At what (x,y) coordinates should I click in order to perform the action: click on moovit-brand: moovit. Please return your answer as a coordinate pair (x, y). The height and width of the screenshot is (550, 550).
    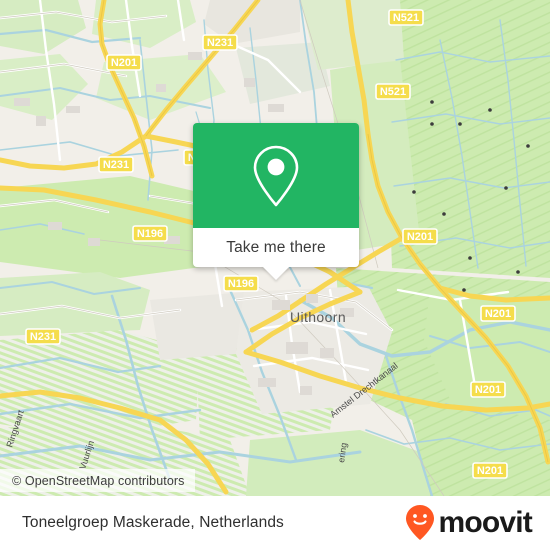
    Looking at the image, I should click on (468, 523).